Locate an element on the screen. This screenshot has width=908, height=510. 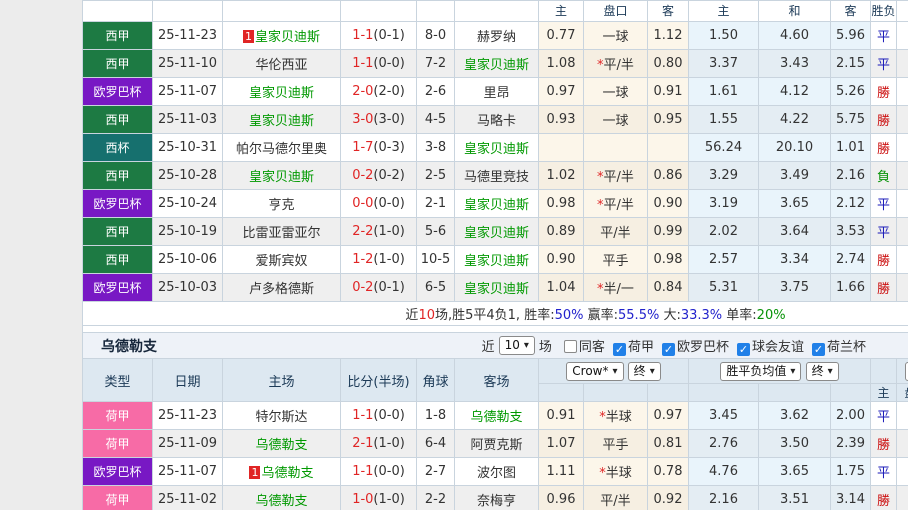
recent-count-select: 10 ▾ is located at coordinates (516, 345).